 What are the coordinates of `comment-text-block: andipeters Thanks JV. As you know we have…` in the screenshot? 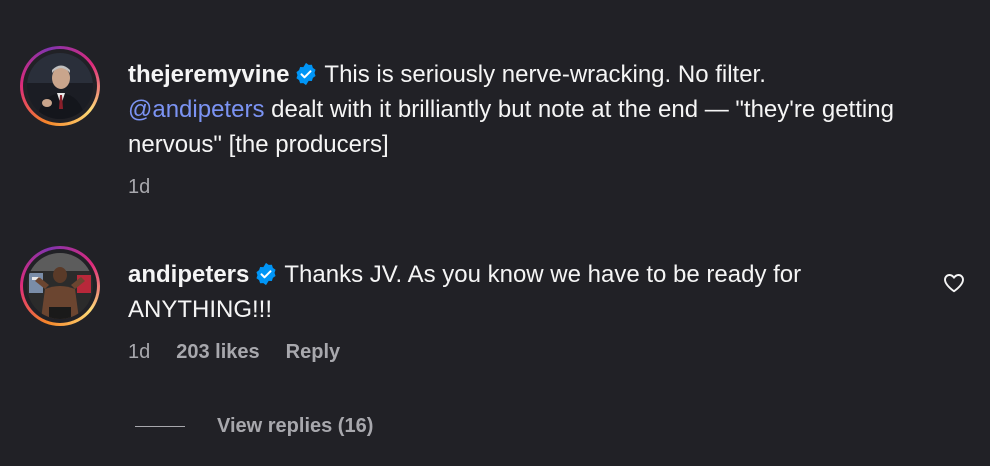 It's located at (518, 292).